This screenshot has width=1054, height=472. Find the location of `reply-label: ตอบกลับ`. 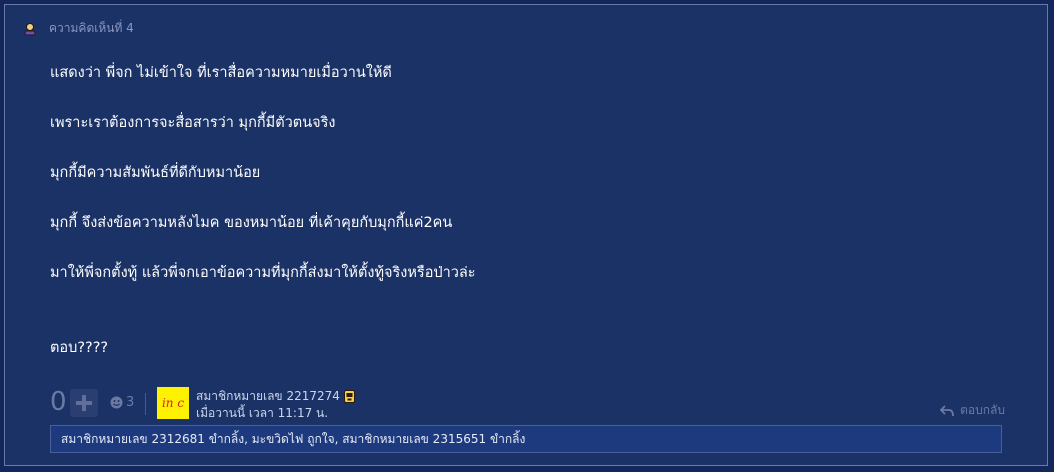

reply-label: ตอบกลับ is located at coordinates (982, 410).